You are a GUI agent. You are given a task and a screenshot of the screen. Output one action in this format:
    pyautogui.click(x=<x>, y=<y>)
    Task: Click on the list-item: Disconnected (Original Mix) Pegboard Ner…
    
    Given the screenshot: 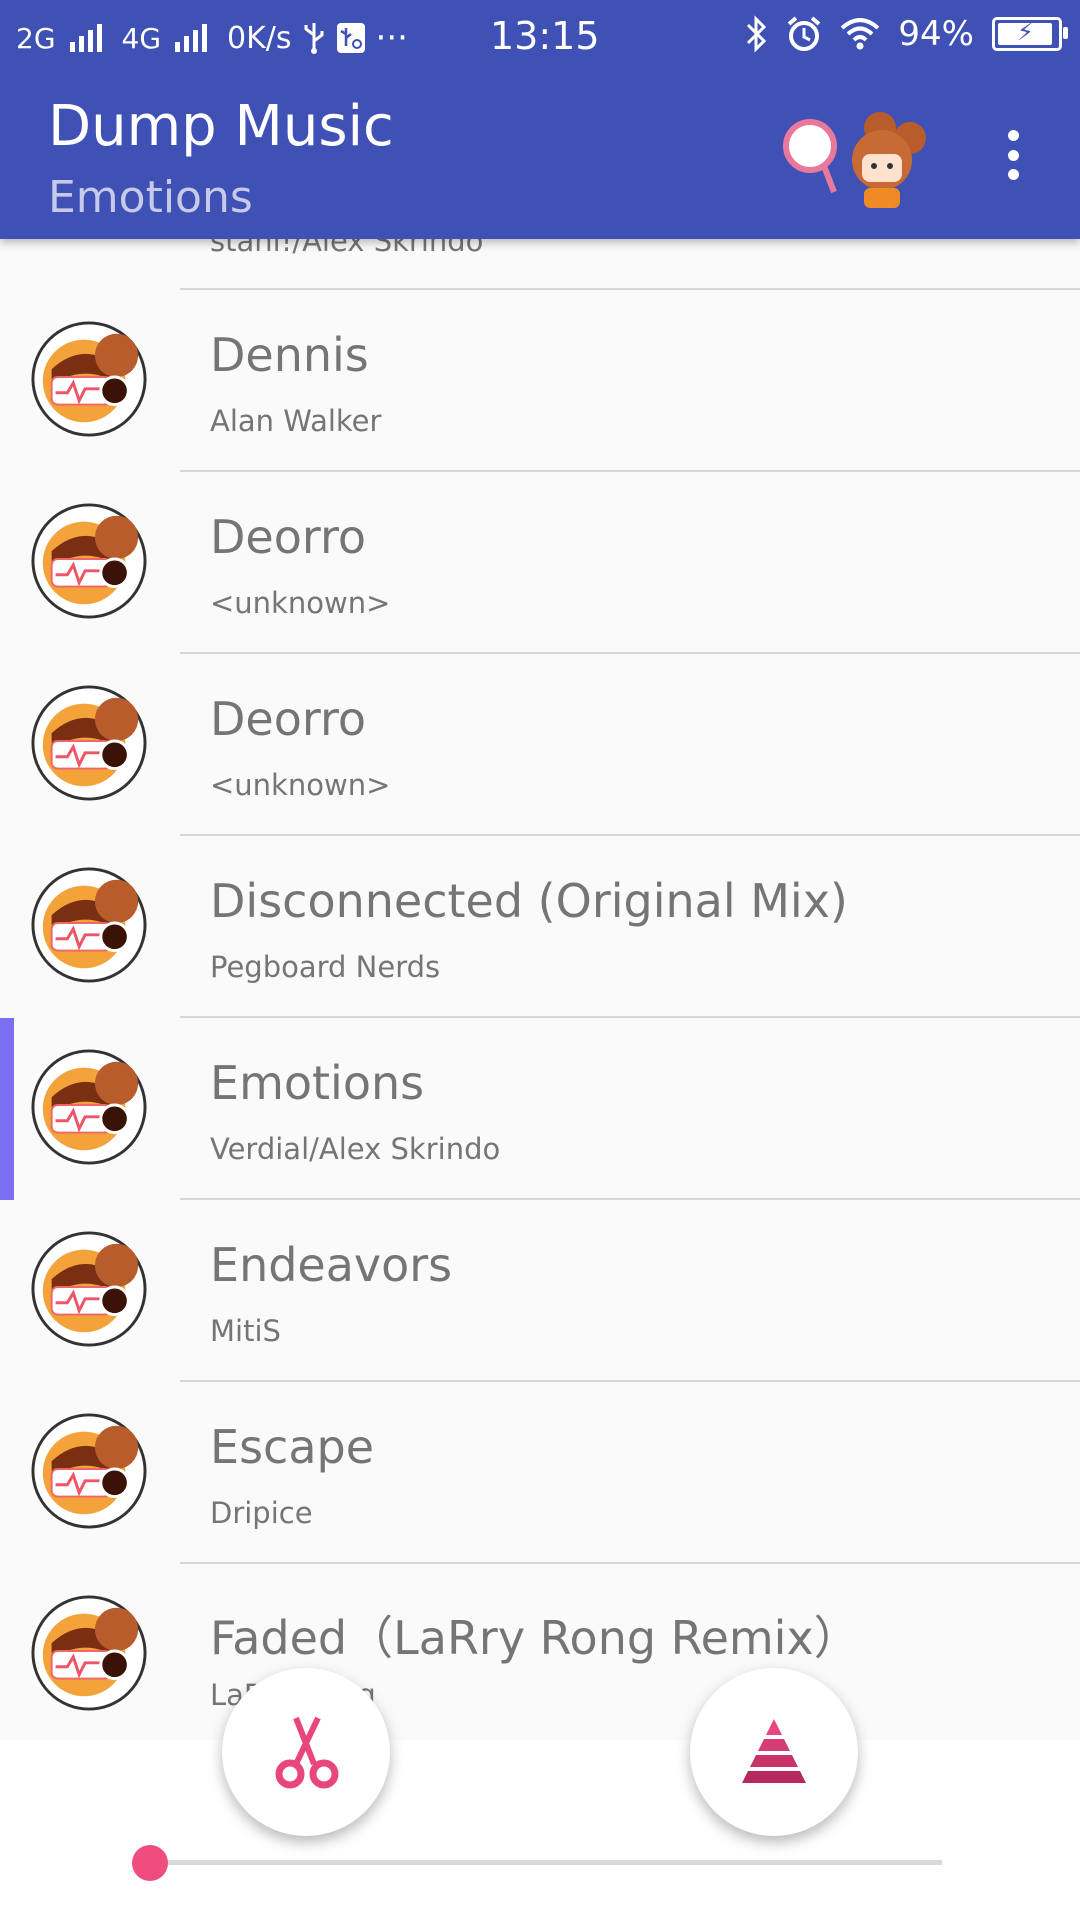 What is the action you would take?
    pyautogui.click(x=540, y=927)
    